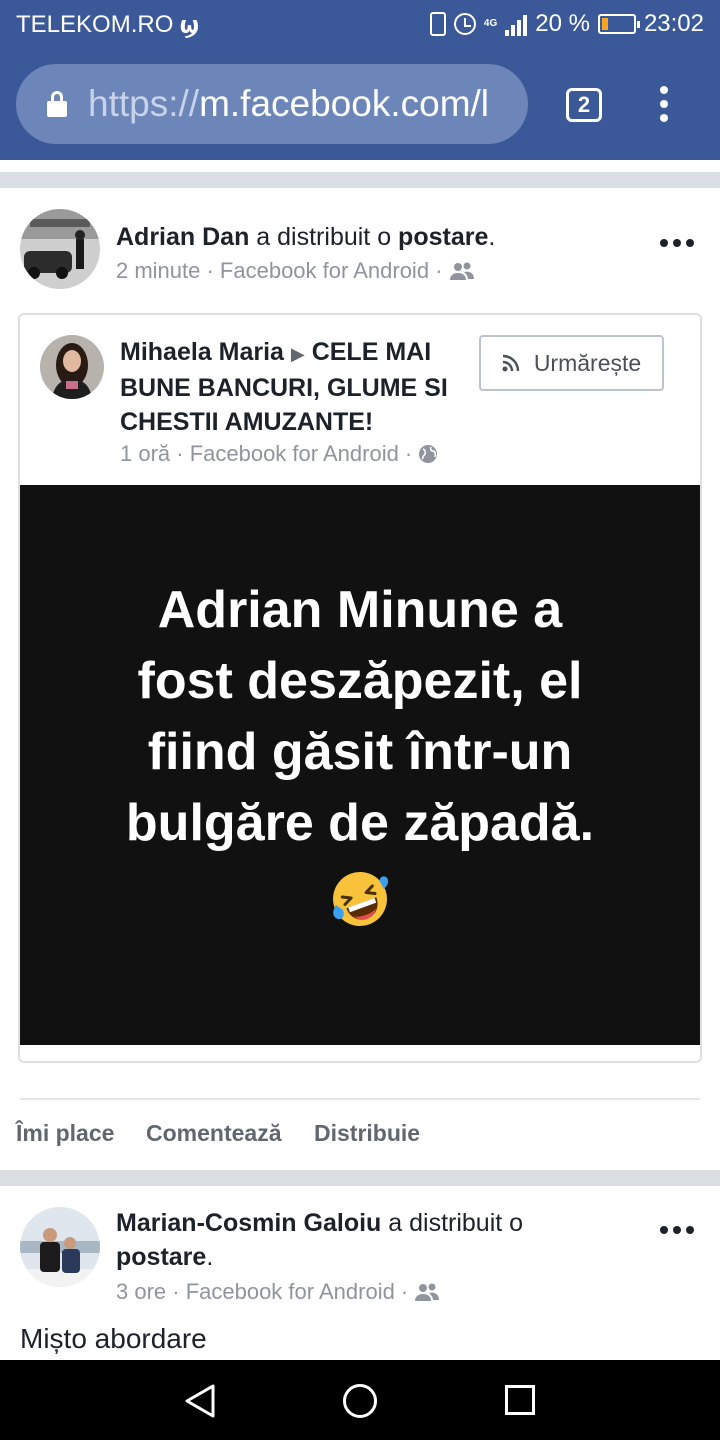 This screenshot has width=720, height=1440. I want to click on like-button: Îmi place, so click(65, 1133).